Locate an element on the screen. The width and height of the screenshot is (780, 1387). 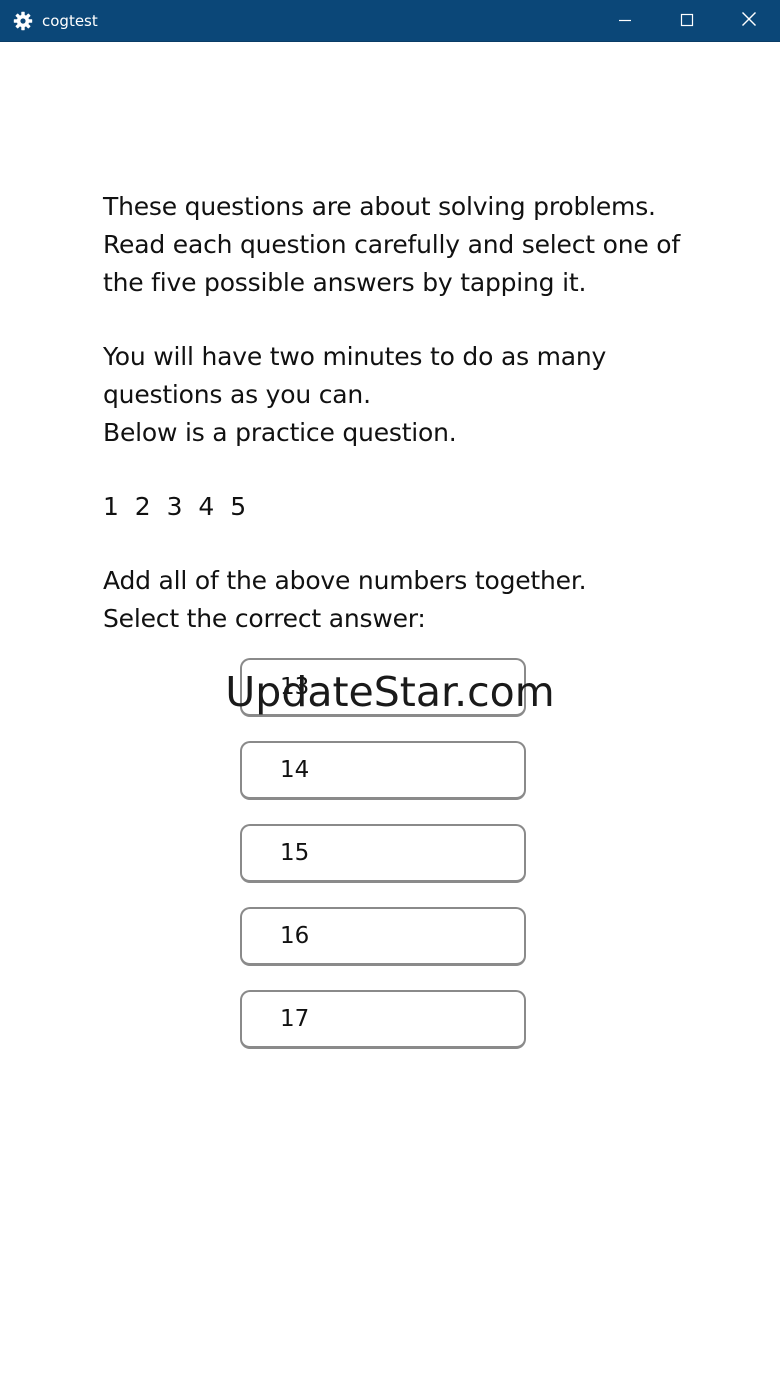
close-button is located at coordinates (749, 21).